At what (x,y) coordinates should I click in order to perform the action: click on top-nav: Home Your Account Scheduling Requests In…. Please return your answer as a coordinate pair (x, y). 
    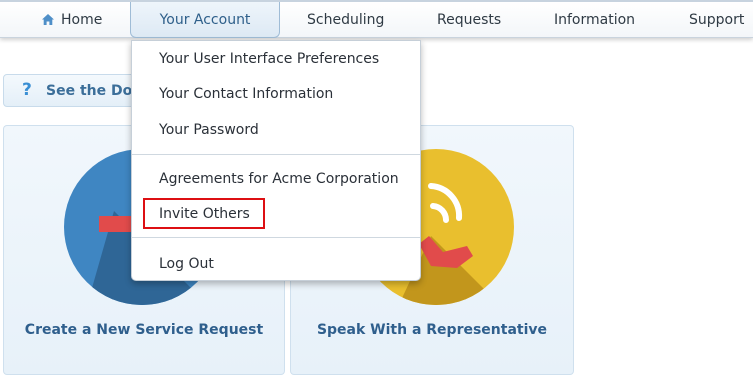
    Looking at the image, I should click on (376, 19).